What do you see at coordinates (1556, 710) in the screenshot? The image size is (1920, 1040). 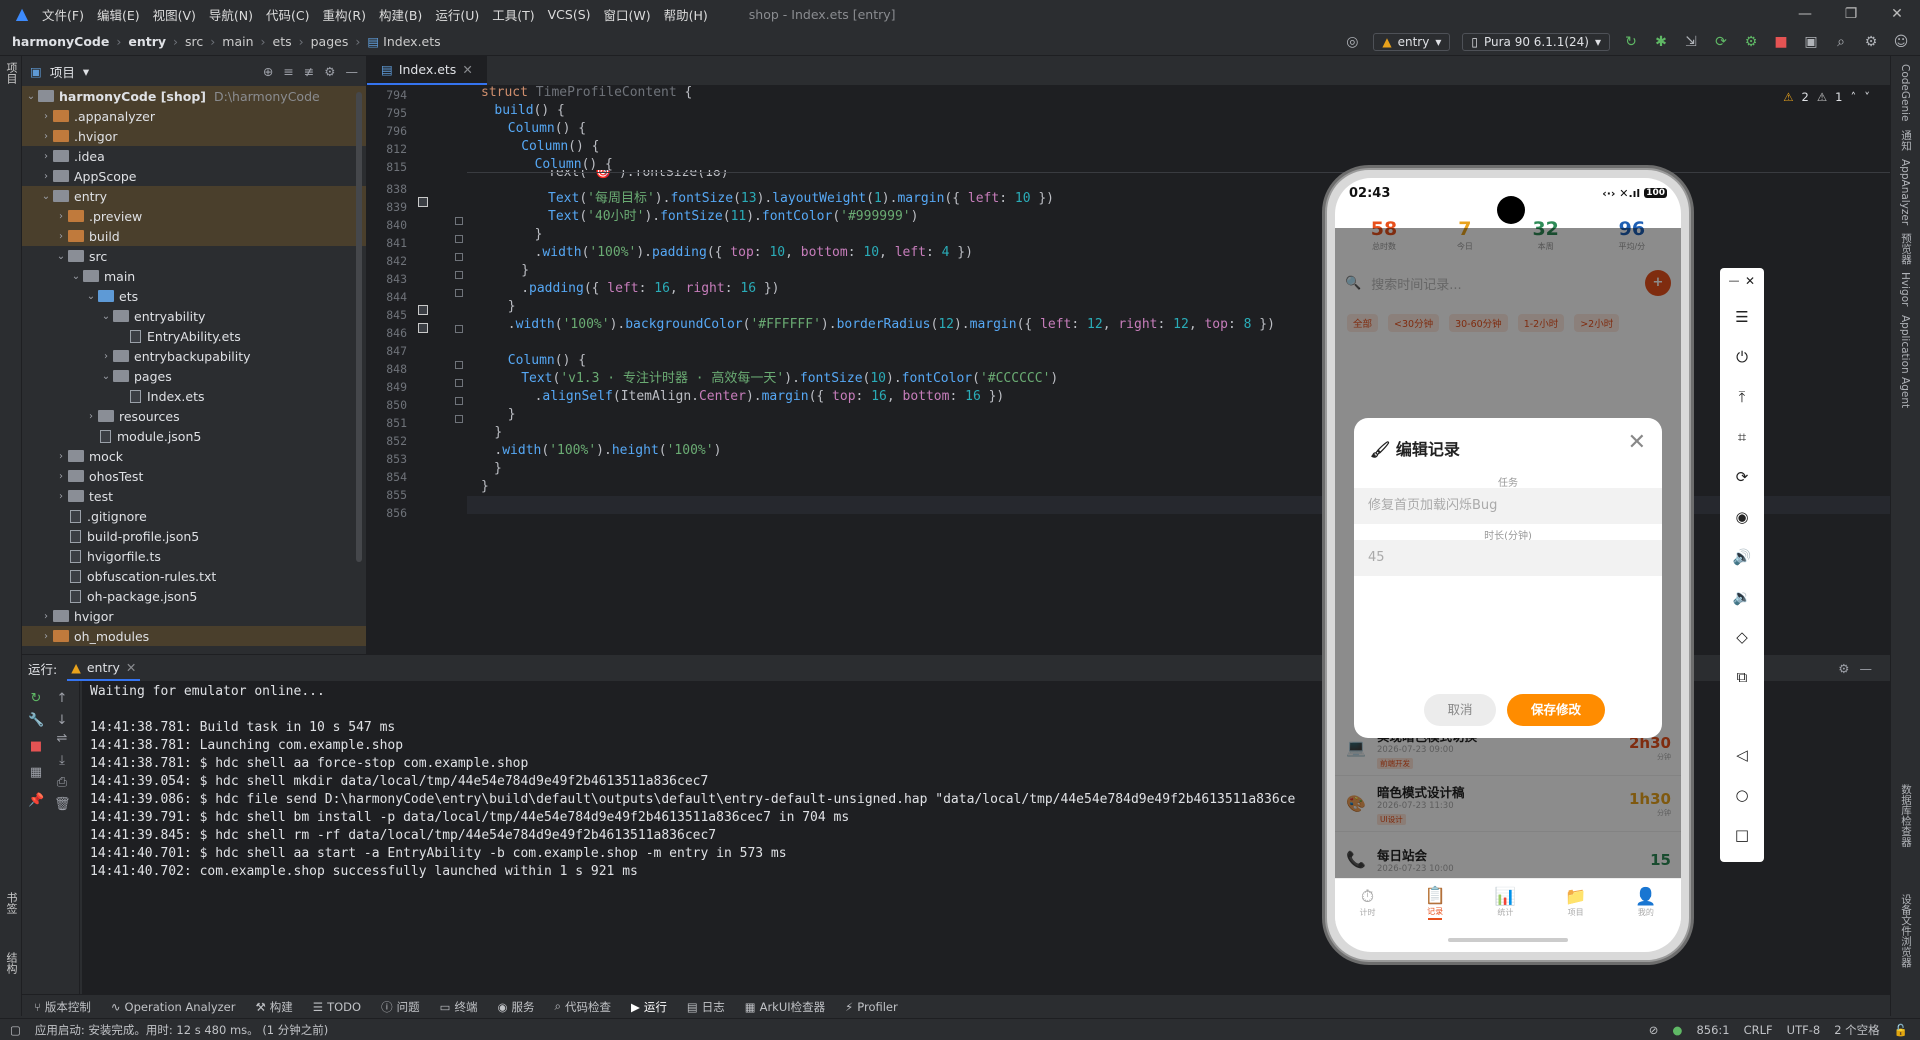 I see `save-button: 保存修改` at bounding box center [1556, 710].